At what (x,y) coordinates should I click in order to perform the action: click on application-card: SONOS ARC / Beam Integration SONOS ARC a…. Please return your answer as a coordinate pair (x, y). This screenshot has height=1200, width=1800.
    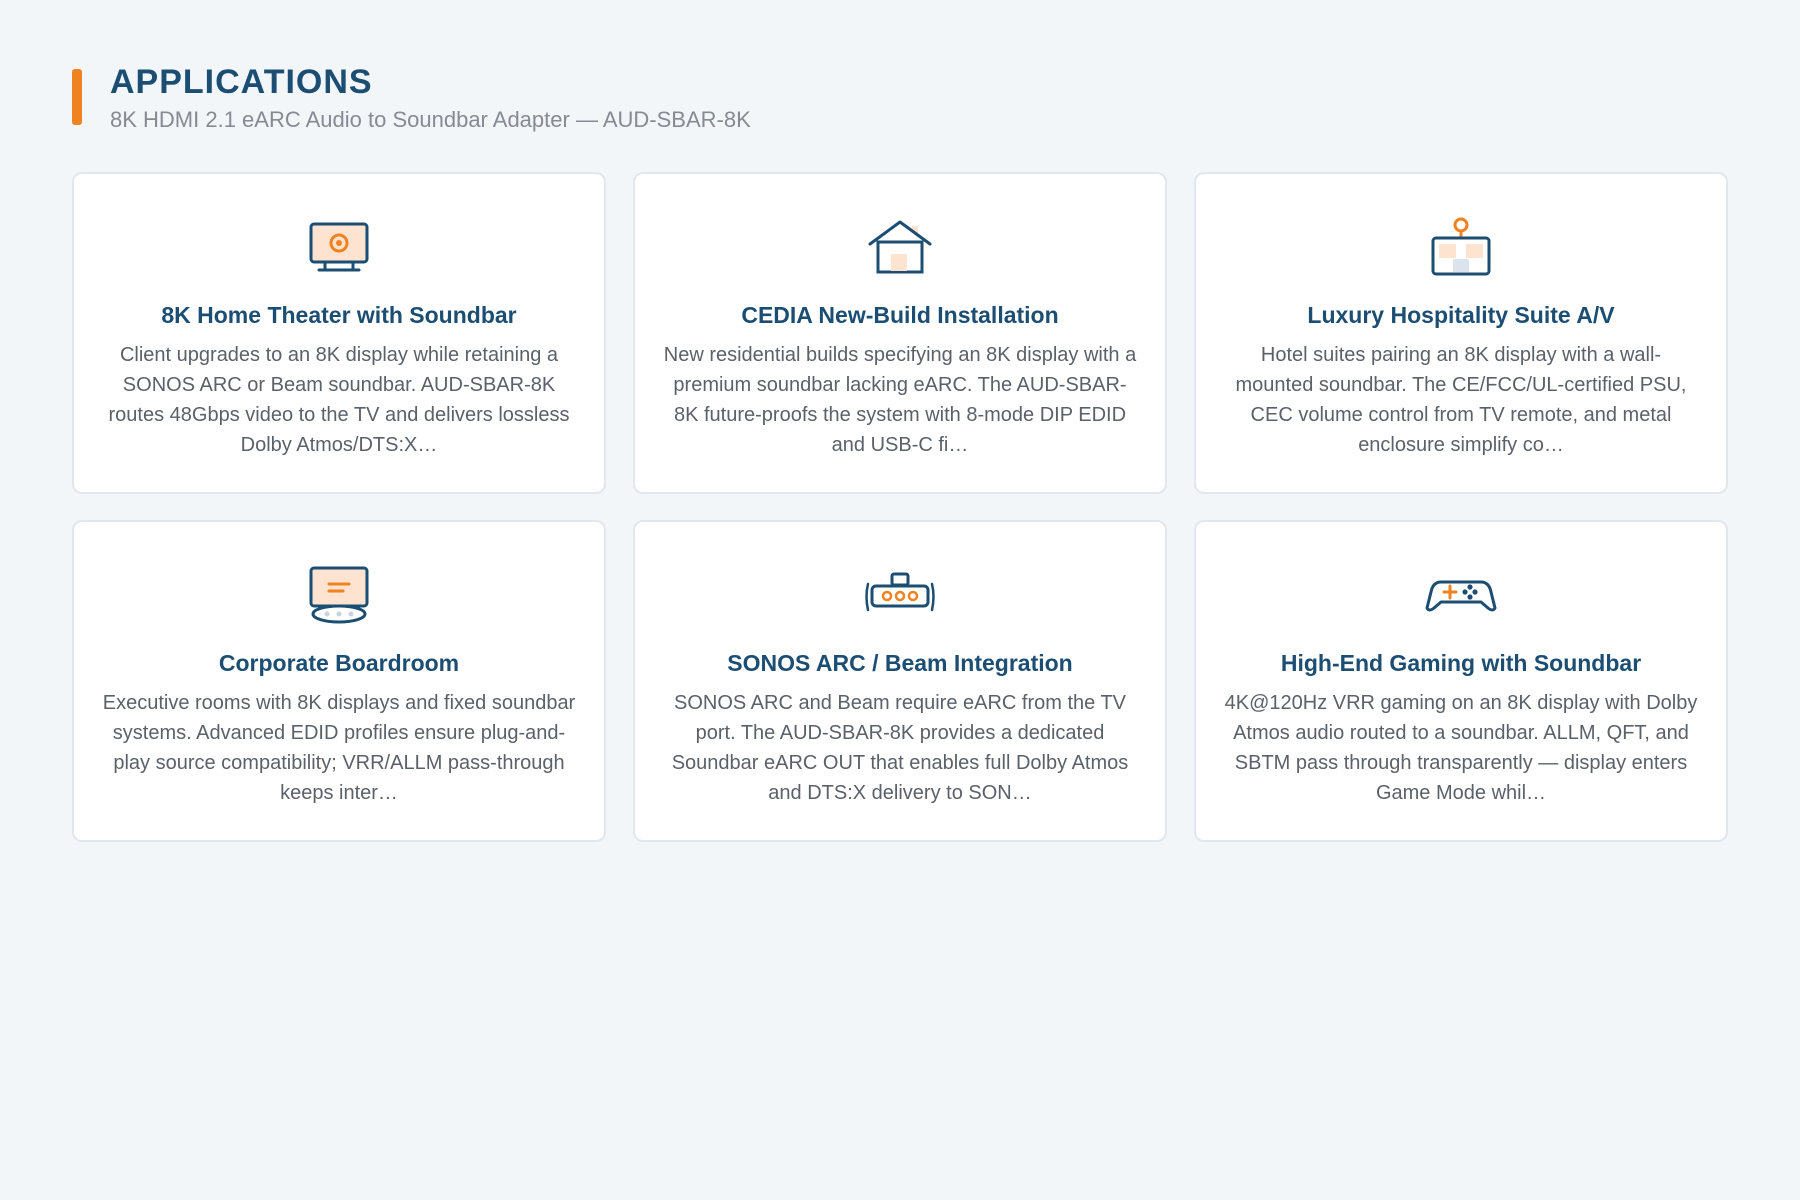
    Looking at the image, I should click on (900, 681).